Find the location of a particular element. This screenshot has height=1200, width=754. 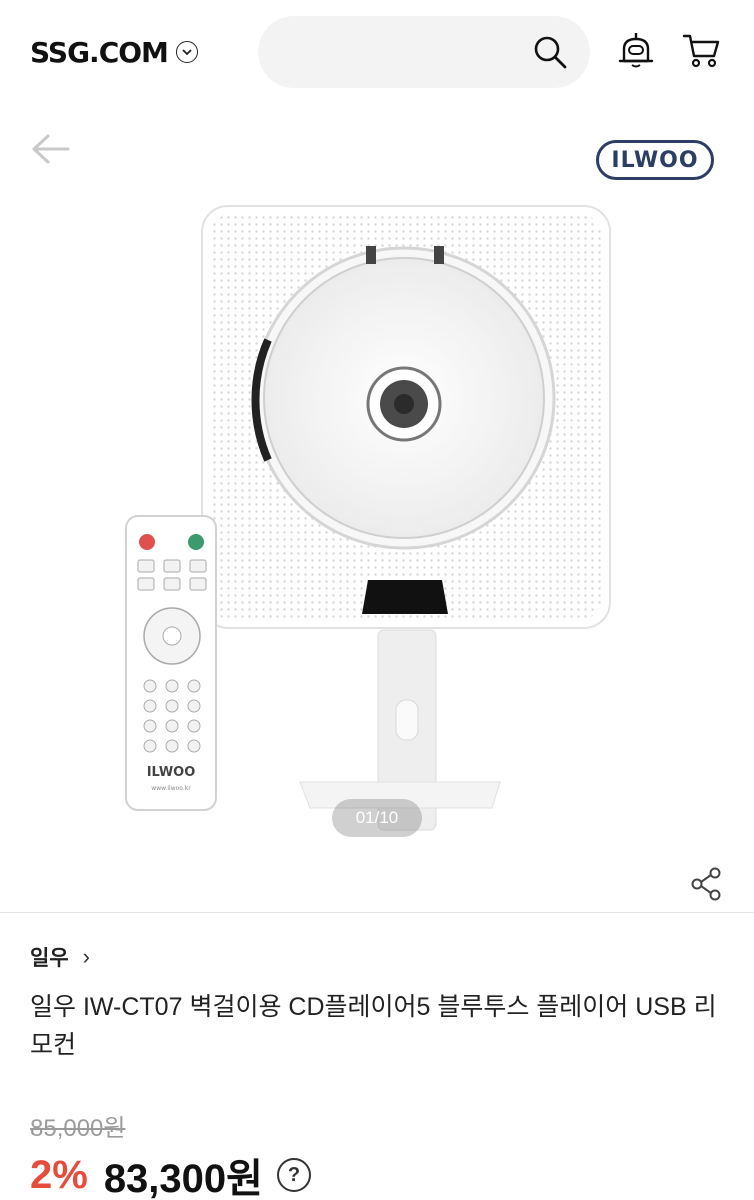

arrow-left-icon is located at coordinates (50, 149).